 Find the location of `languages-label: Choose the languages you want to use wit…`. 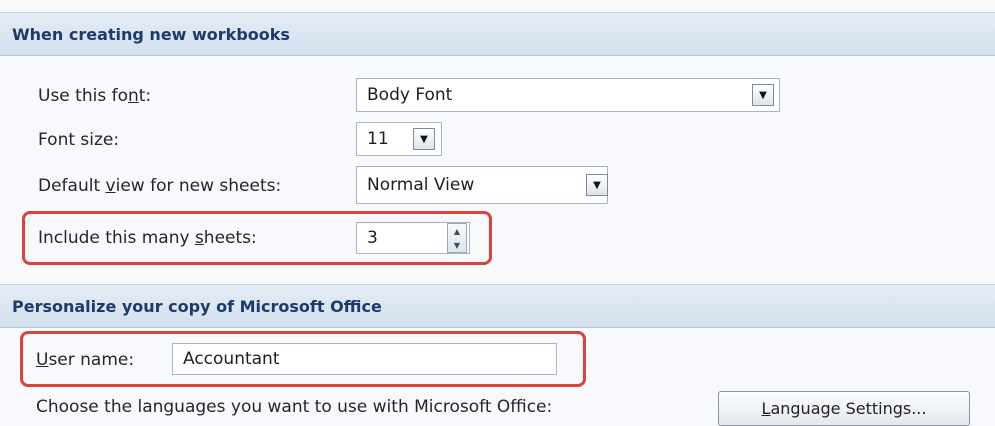

languages-label: Choose the languages you want to use wit… is located at coordinates (294, 407).